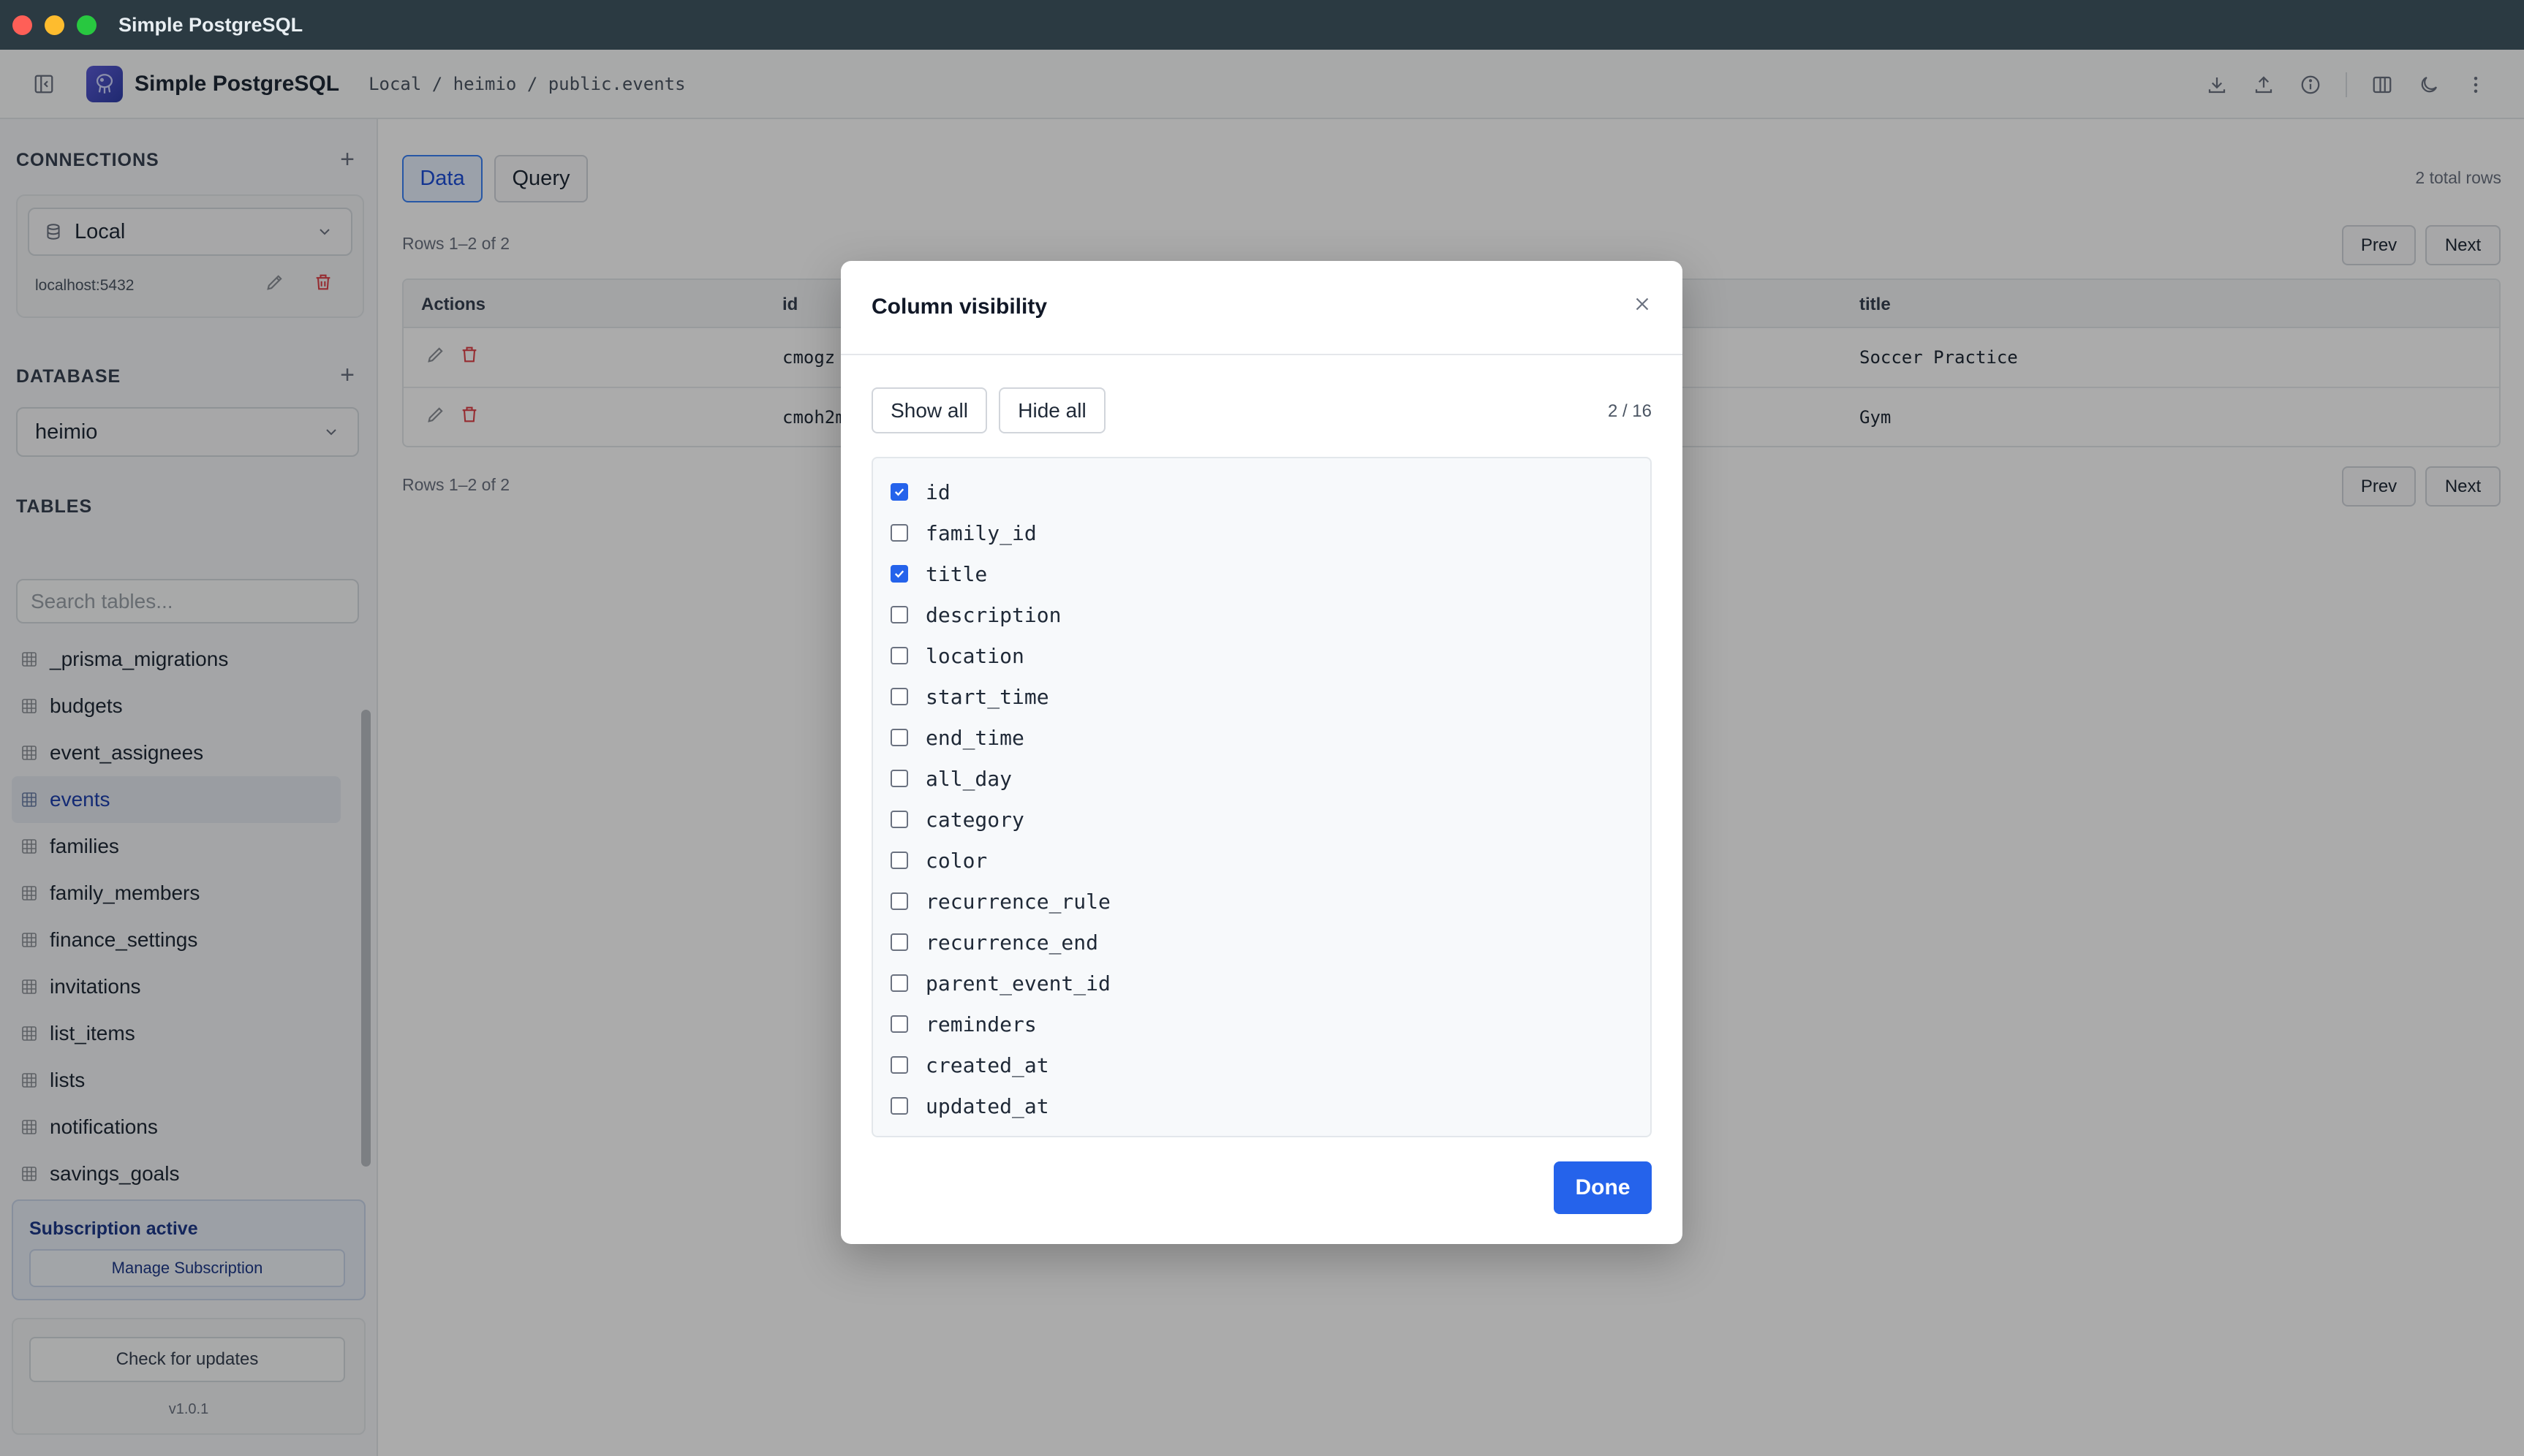  Describe the element at coordinates (1261, 778) in the screenshot. I see `column-toggle-item: all_day` at that location.